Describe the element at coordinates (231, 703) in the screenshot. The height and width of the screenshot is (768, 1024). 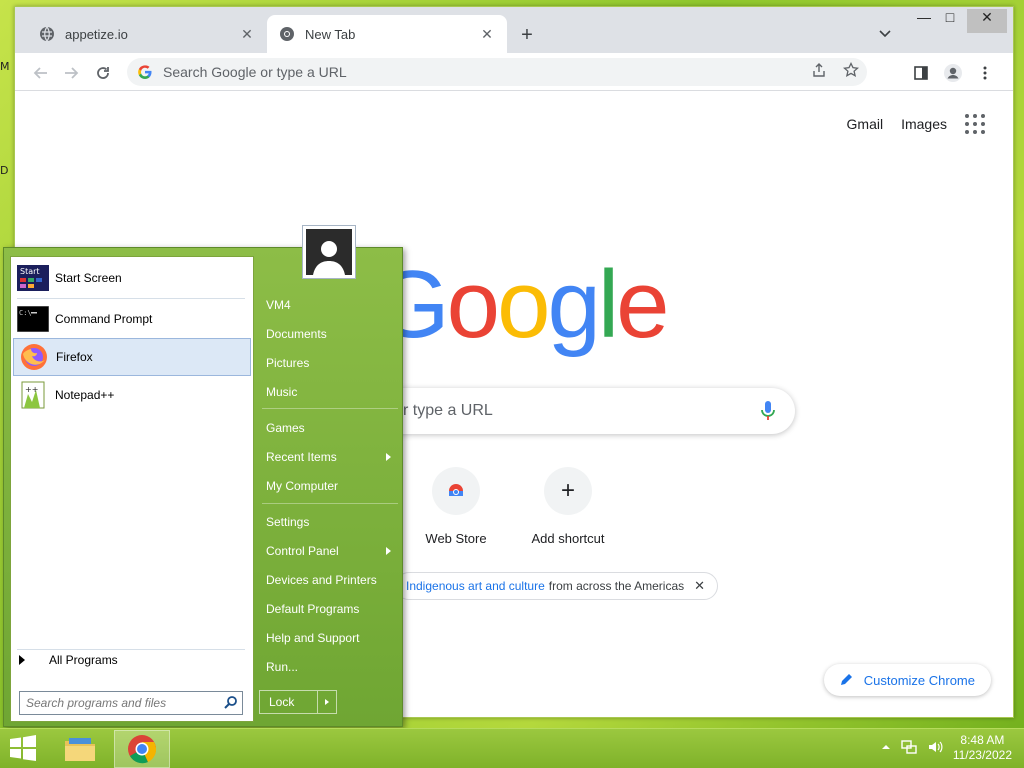
I see `search-icon` at that location.